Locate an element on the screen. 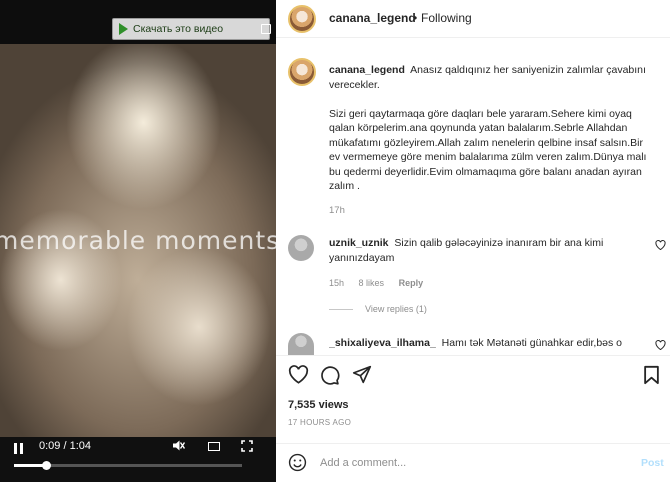  video-watermark: memorable moments is located at coordinates (138, 240).